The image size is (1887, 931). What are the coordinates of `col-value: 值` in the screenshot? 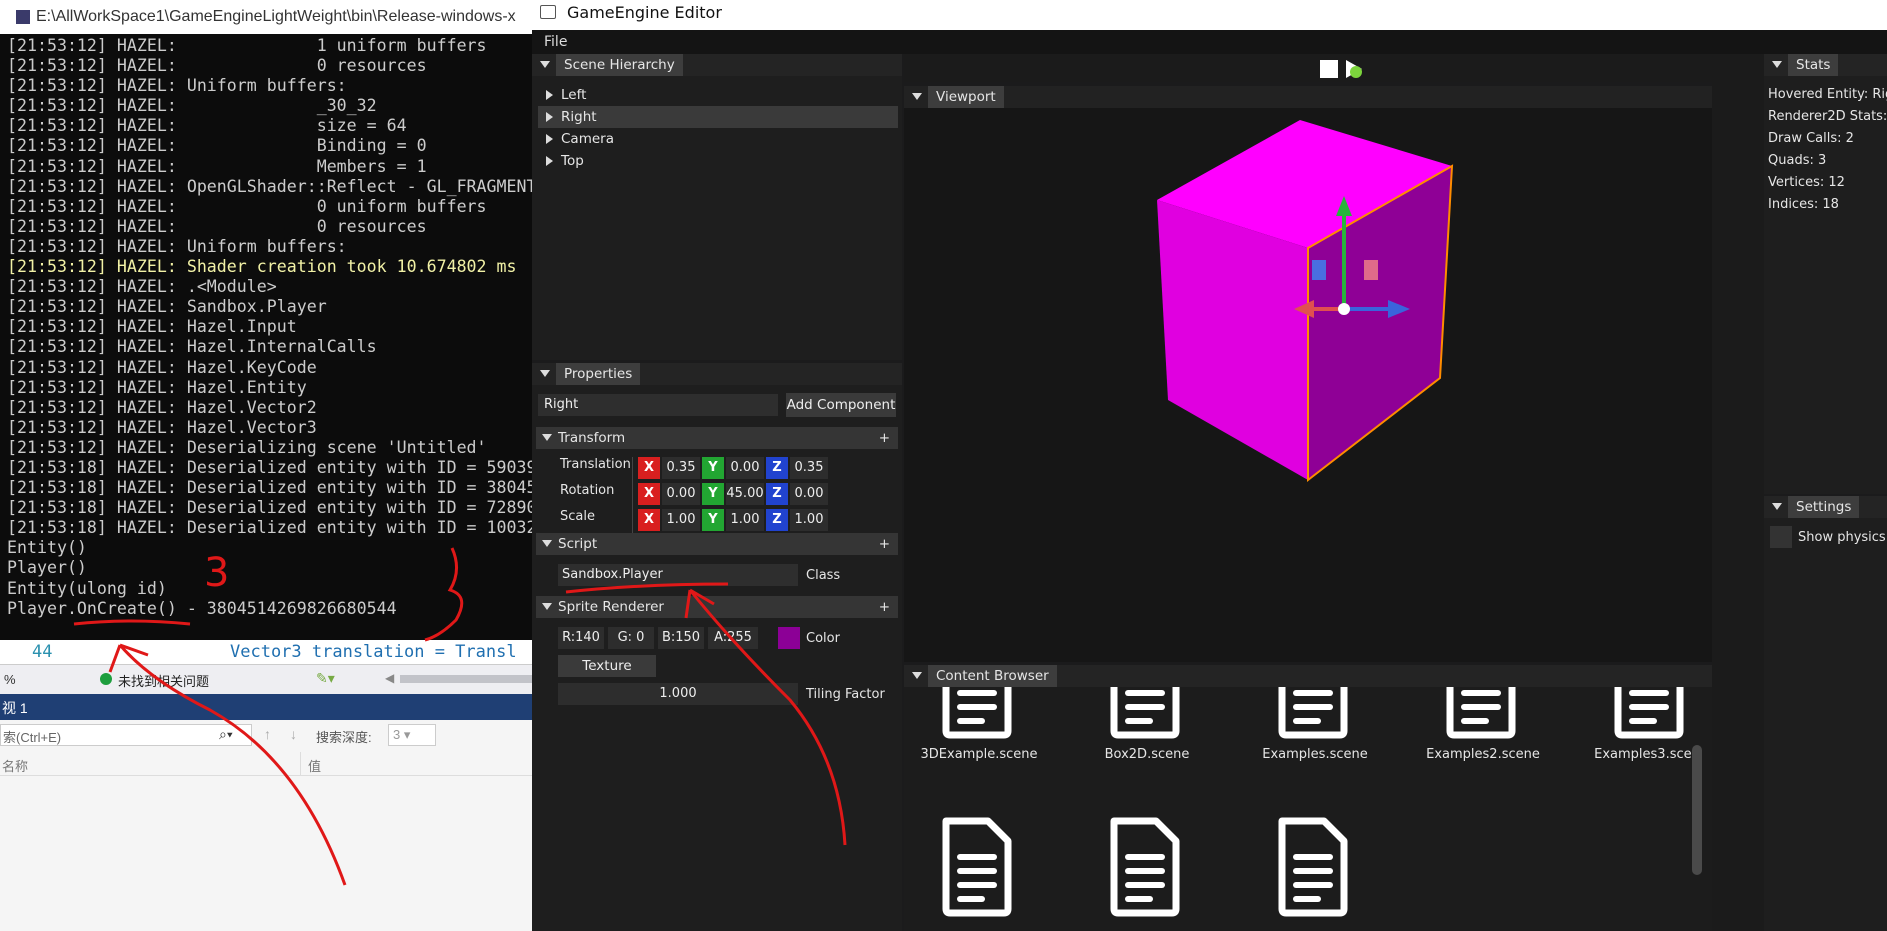 It's located at (314, 765).